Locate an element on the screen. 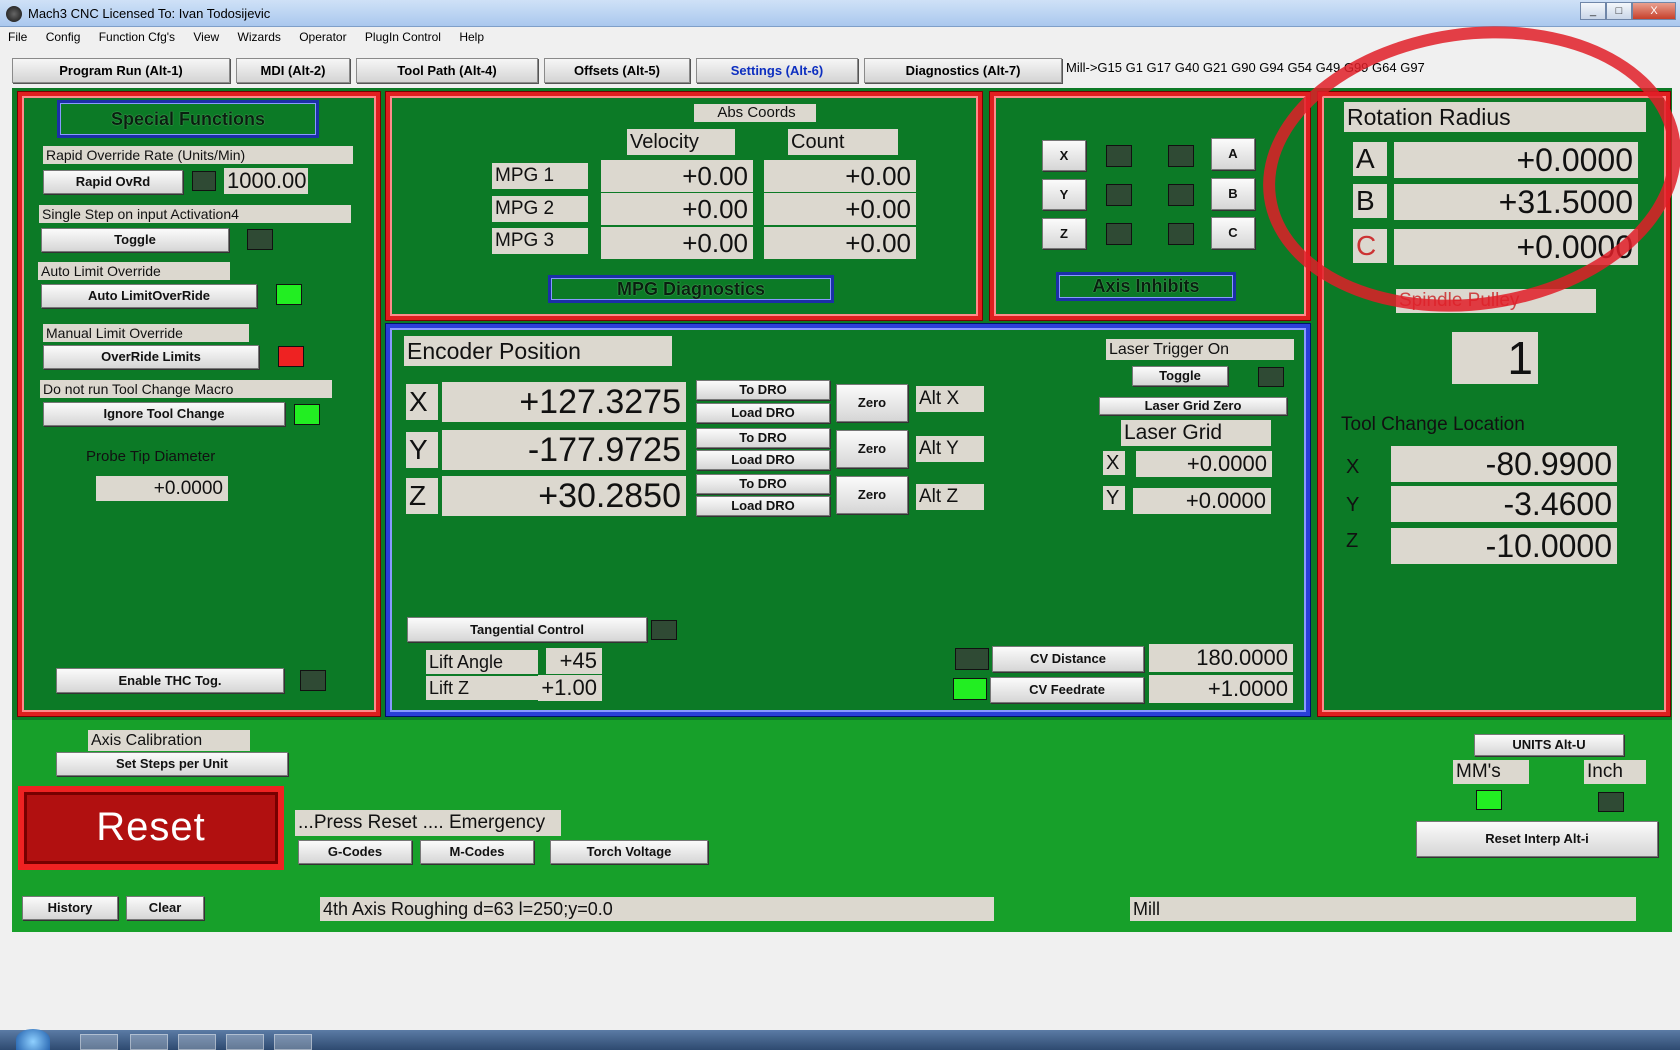 This screenshot has height=1050, width=1680. tool-change-y-value: -3.4600 is located at coordinates (1504, 504).